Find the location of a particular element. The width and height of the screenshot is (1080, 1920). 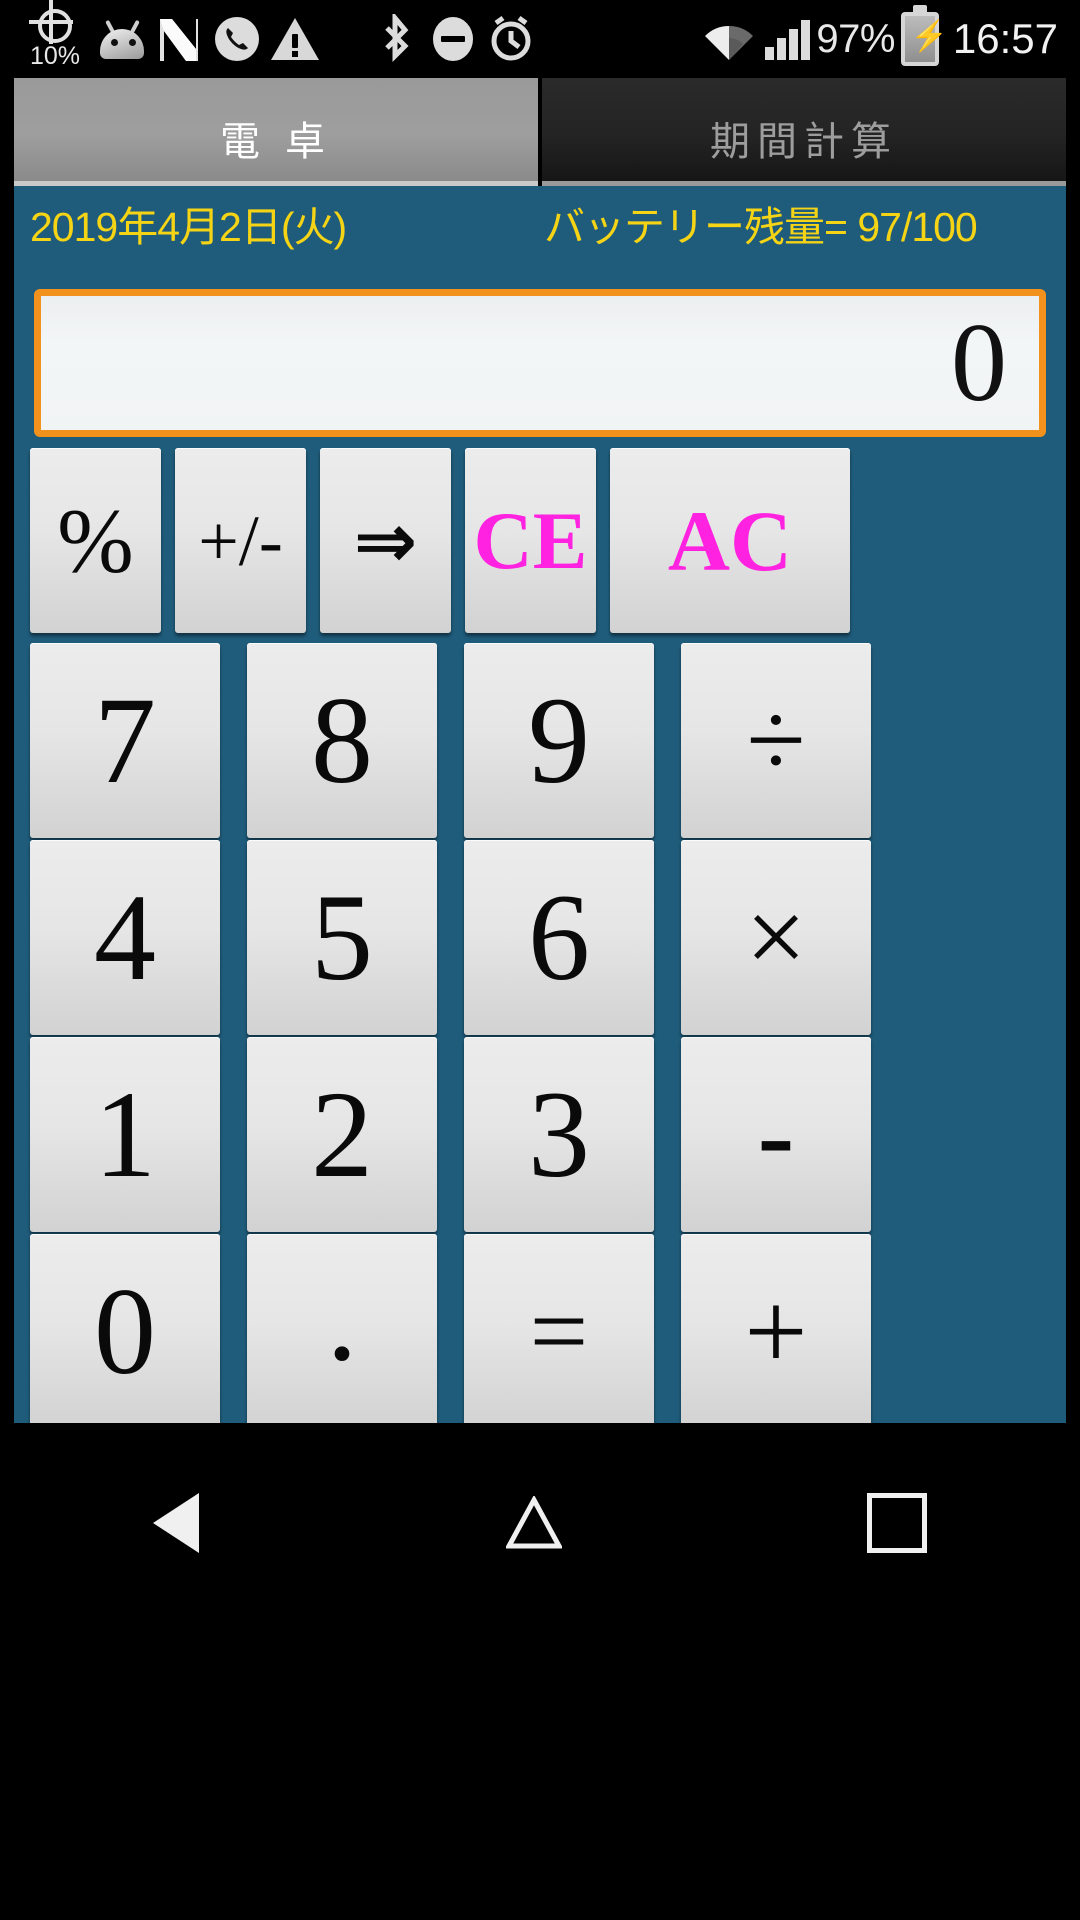

percent-key-label: % is located at coordinates (95, 540).